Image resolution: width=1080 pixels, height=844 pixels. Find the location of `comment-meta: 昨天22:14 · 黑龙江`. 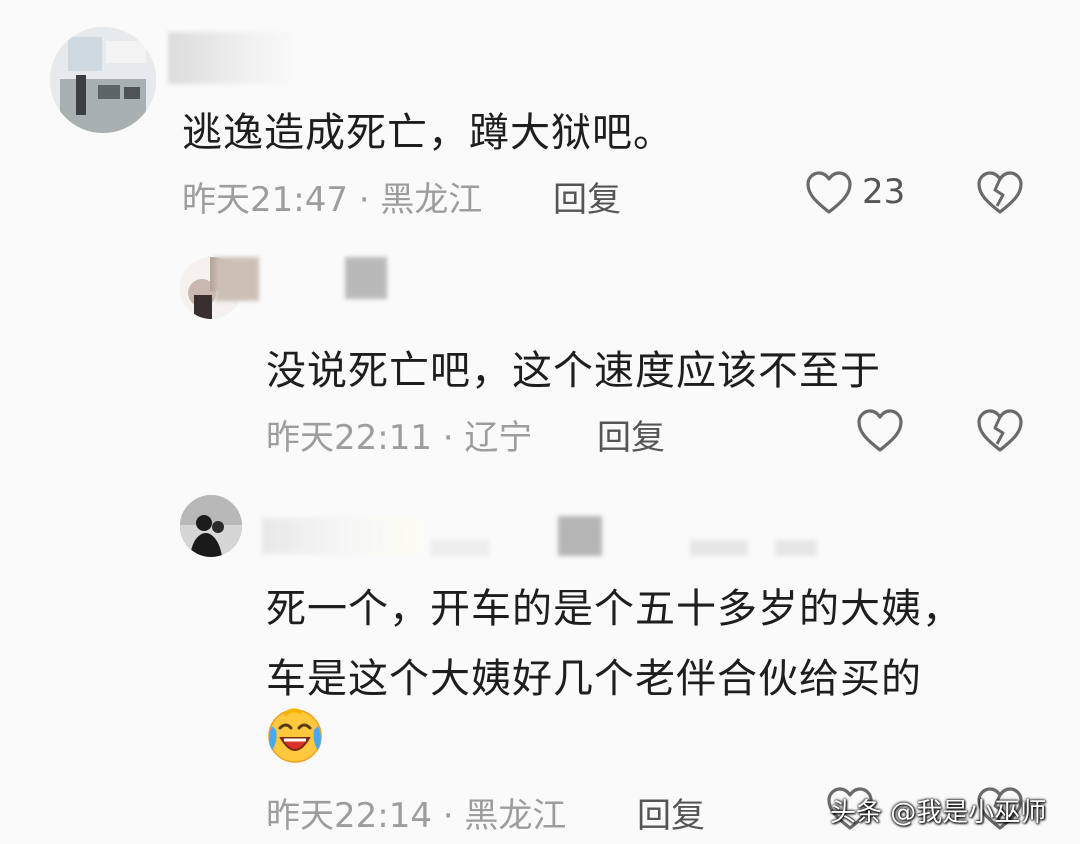

comment-meta: 昨天22:14 · 黑龙江 is located at coordinates (416, 812).